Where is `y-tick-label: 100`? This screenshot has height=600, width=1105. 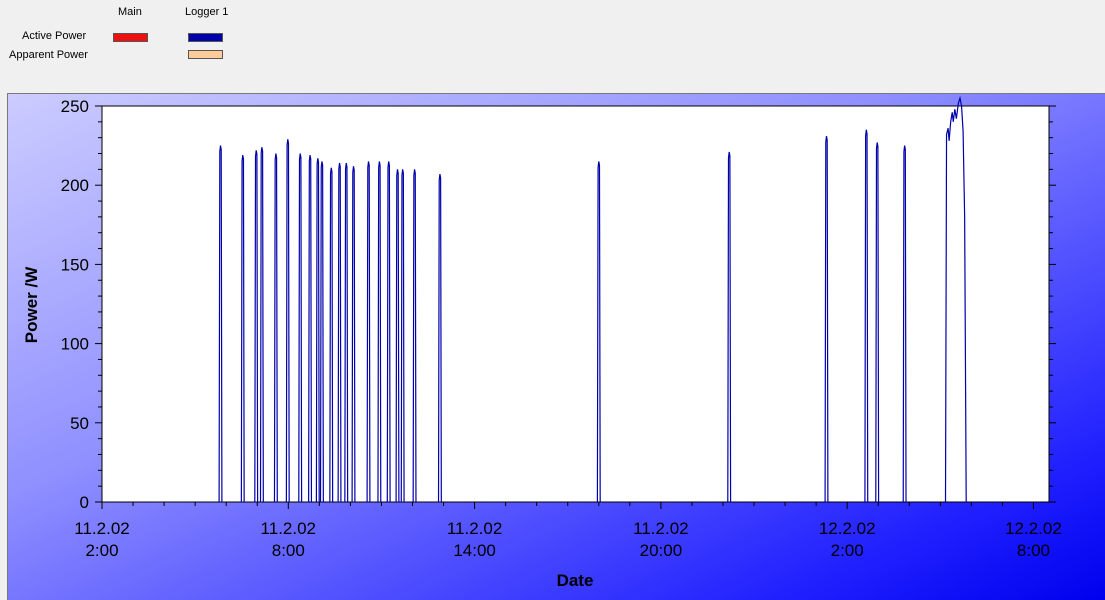
y-tick-label: 100 is located at coordinates (75, 344).